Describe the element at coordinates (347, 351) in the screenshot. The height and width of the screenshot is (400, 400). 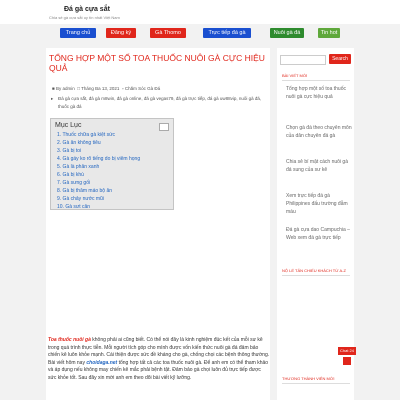
I see `chat-button: Chat 24` at that location.